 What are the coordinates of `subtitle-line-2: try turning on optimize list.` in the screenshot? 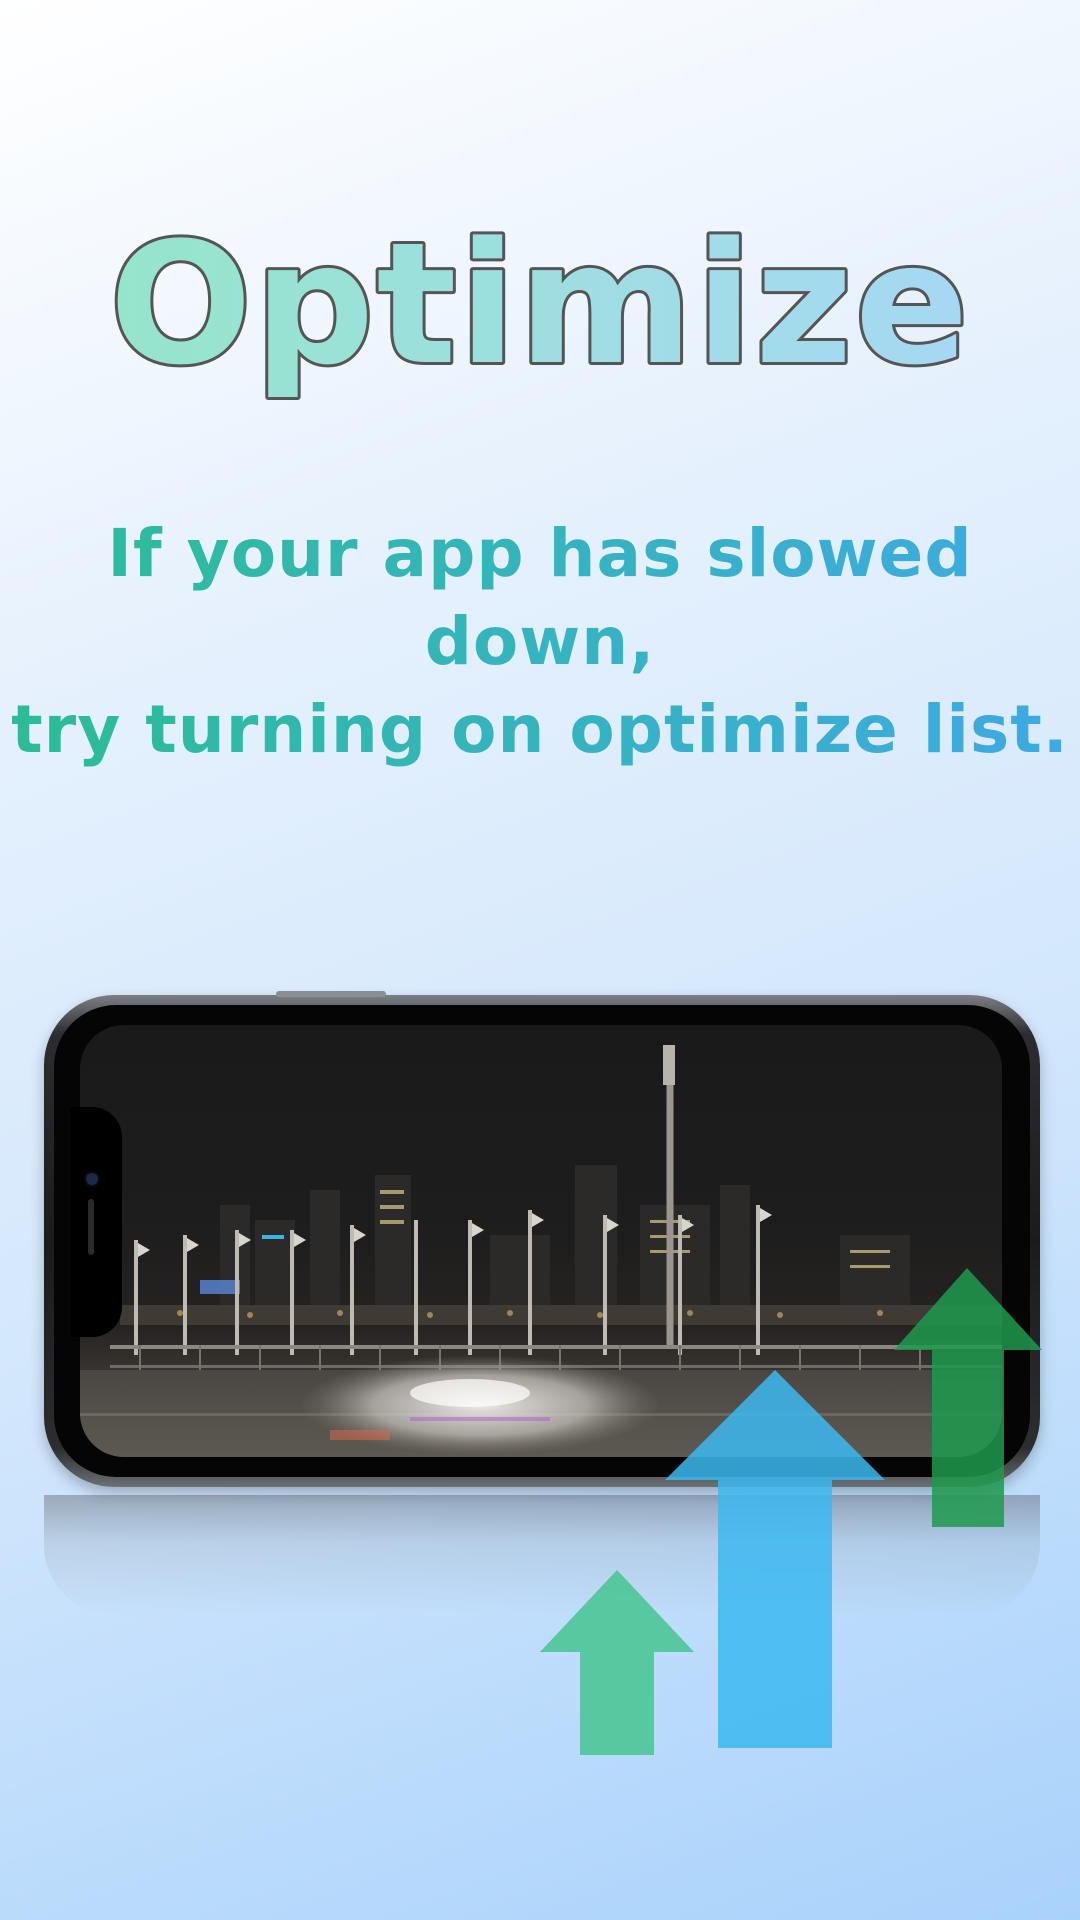 It's located at (540, 729).